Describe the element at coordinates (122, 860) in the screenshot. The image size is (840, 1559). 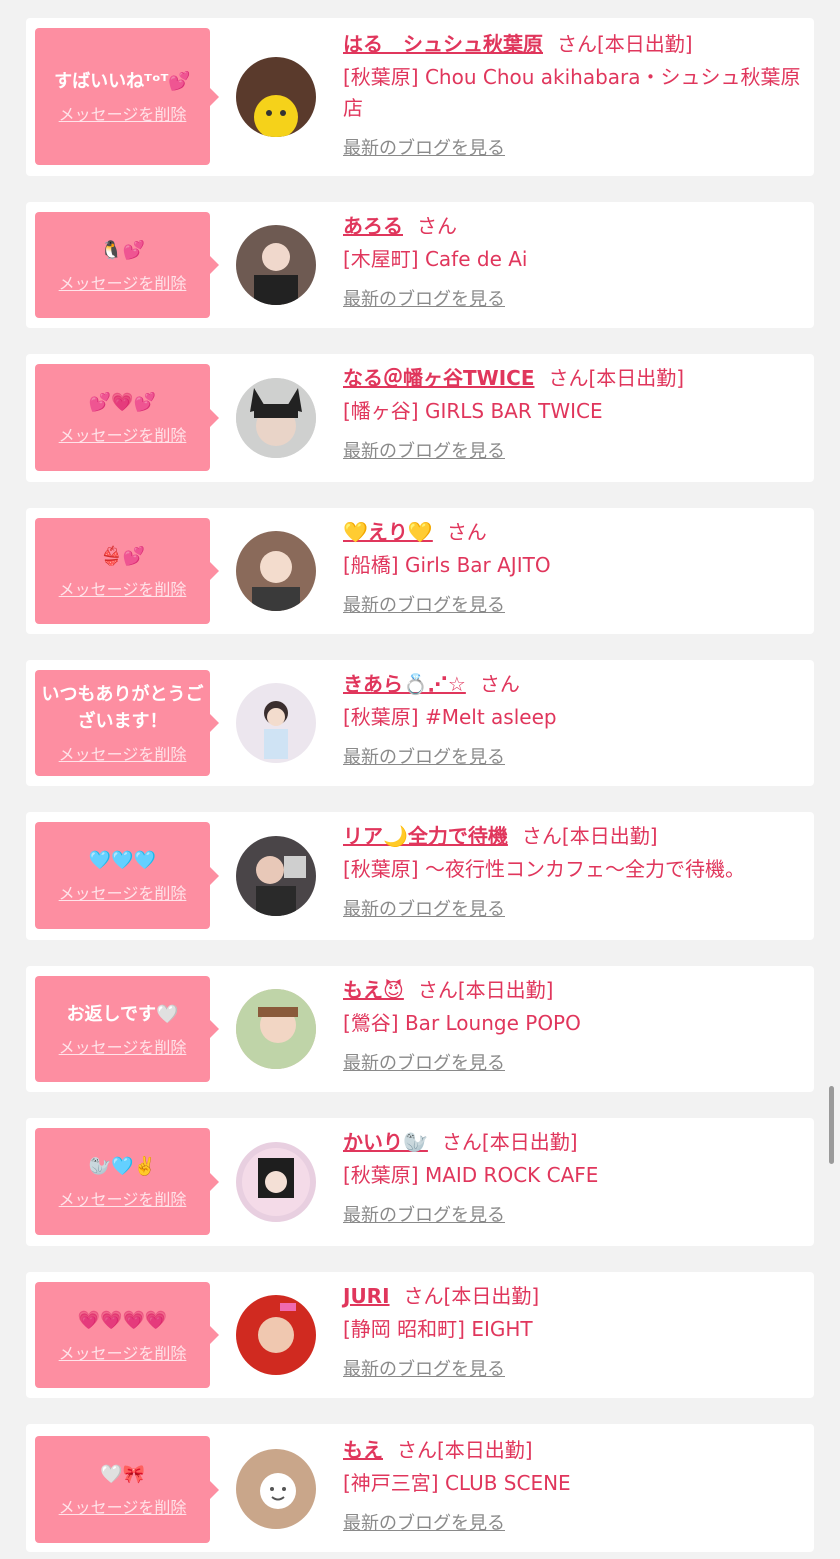
I see `message-text: 🩵🩵🩵` at that location.